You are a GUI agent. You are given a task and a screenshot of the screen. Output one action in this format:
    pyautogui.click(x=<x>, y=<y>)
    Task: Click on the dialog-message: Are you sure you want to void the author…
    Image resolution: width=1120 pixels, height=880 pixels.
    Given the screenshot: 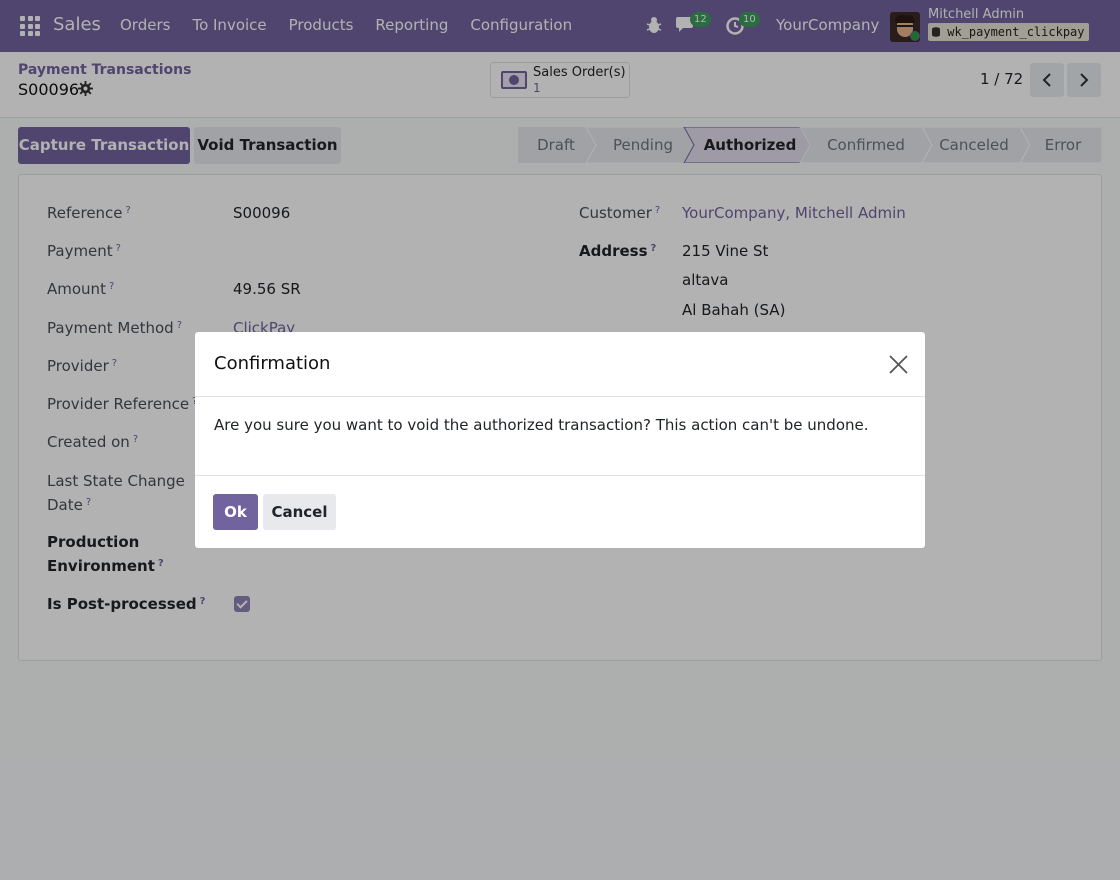 What is the action you would take?
    pyautogui.click(x=541, y=425)
    